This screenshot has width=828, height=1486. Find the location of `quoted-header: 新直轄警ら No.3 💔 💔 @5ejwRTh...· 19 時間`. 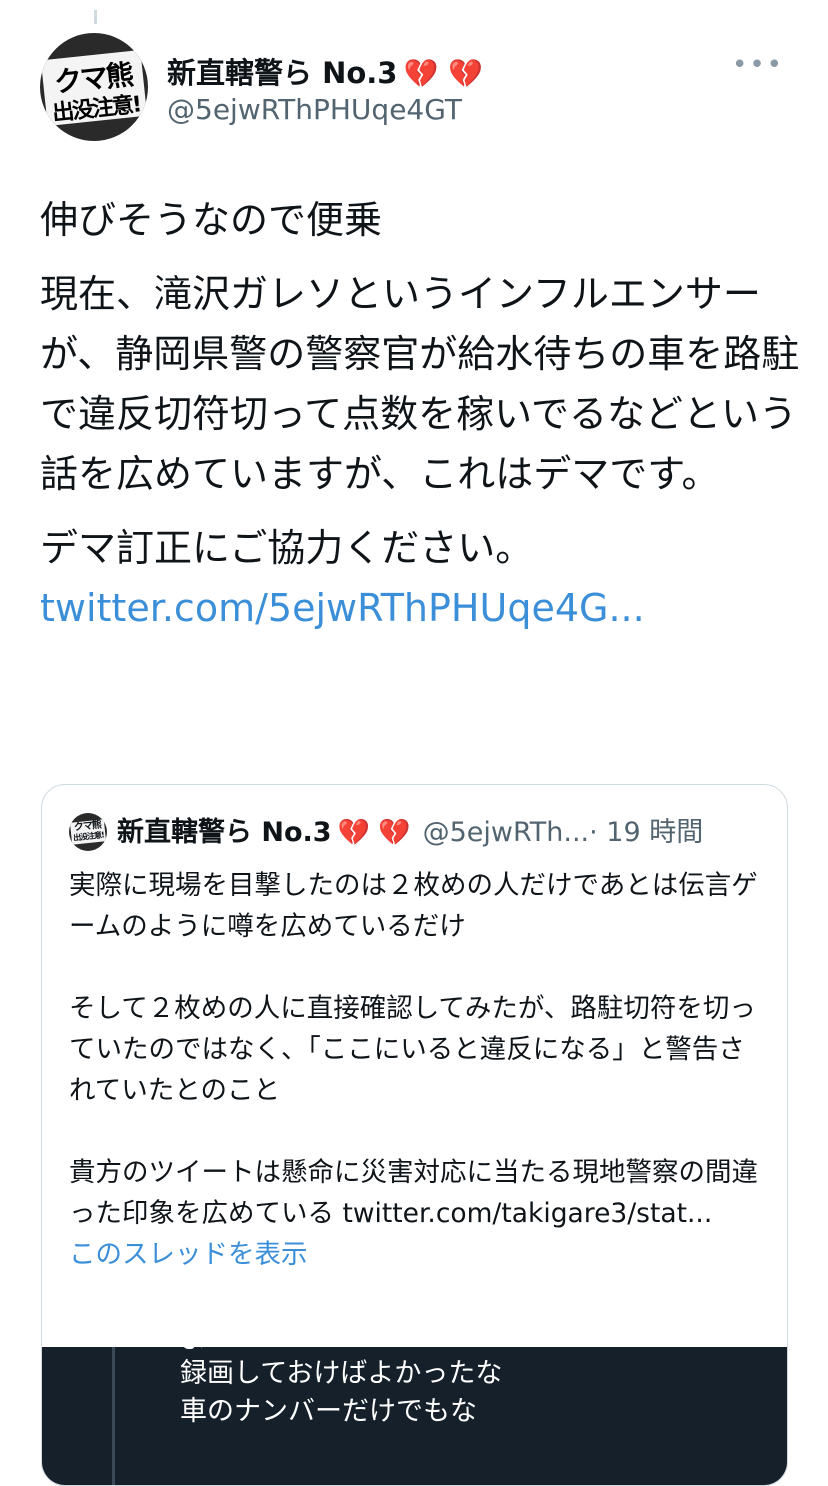

quoted-header: 新直轄警ら No.3 💔 💔 @5ejwRTh...· 19 時間 is located at coordinates (432, 833).